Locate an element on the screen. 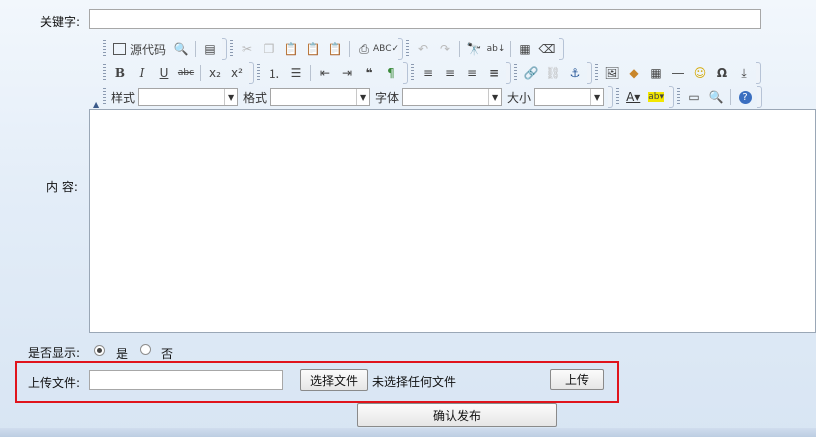  italic-button: I is located at coordinates (142, 73).